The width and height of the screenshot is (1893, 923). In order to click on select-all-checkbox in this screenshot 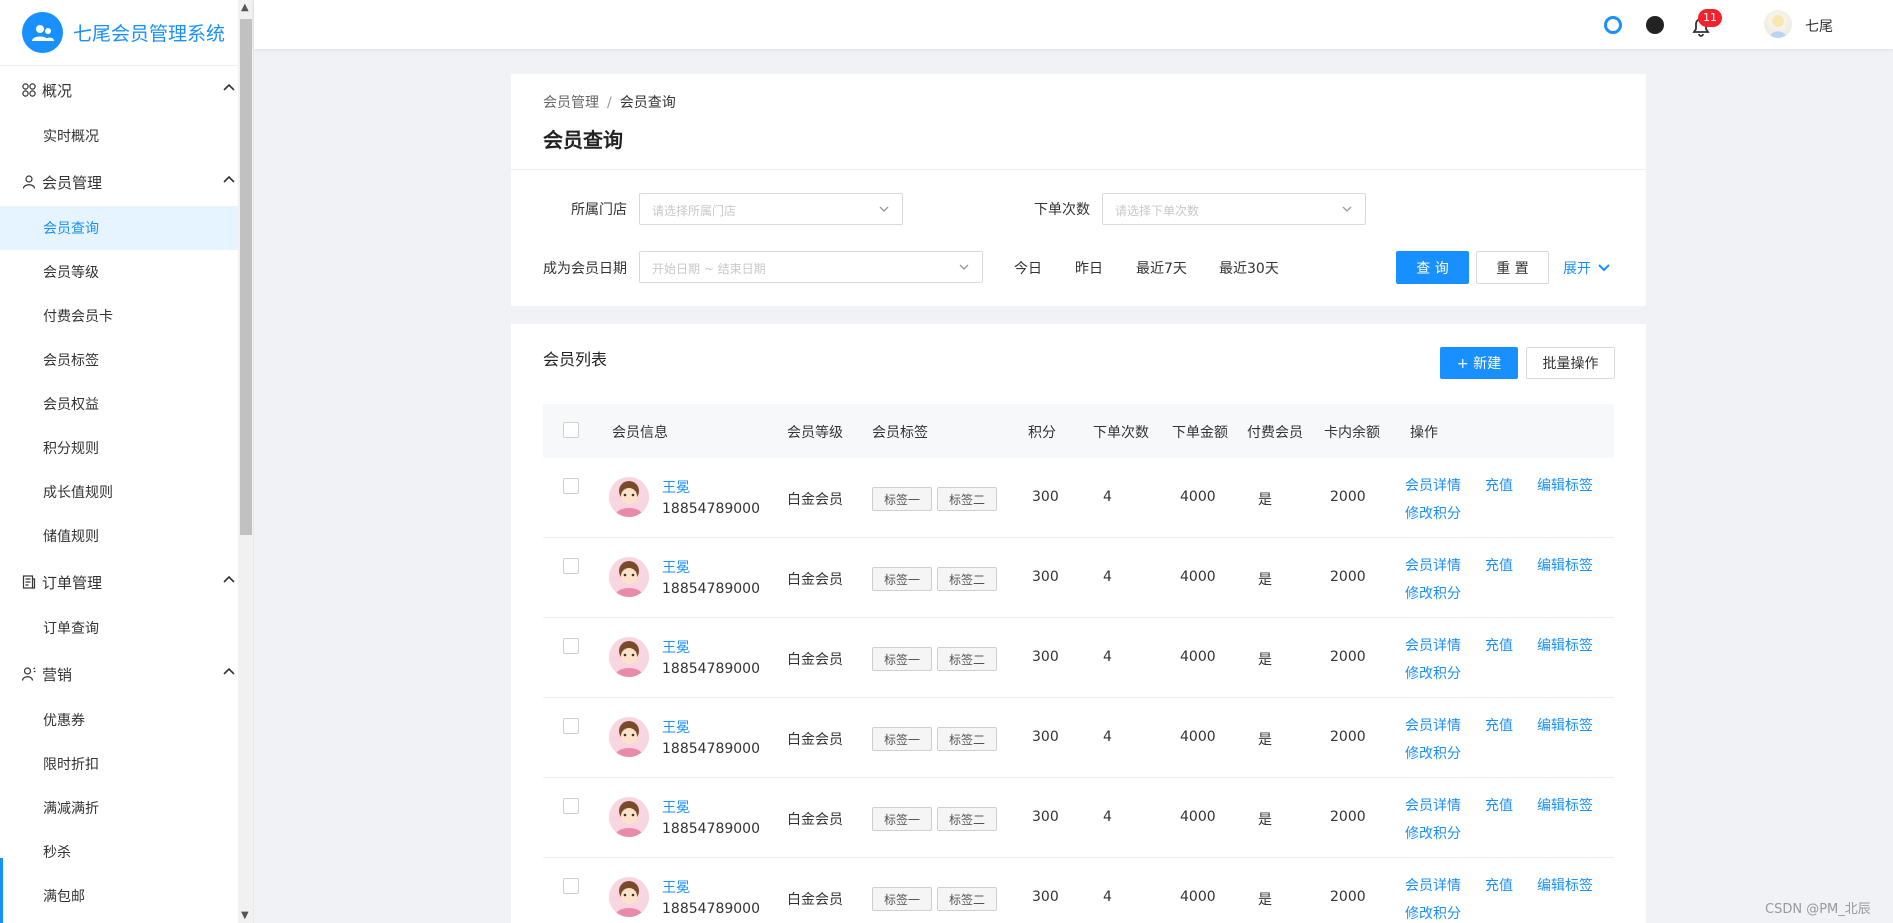, I will do `click(571, 430)`.